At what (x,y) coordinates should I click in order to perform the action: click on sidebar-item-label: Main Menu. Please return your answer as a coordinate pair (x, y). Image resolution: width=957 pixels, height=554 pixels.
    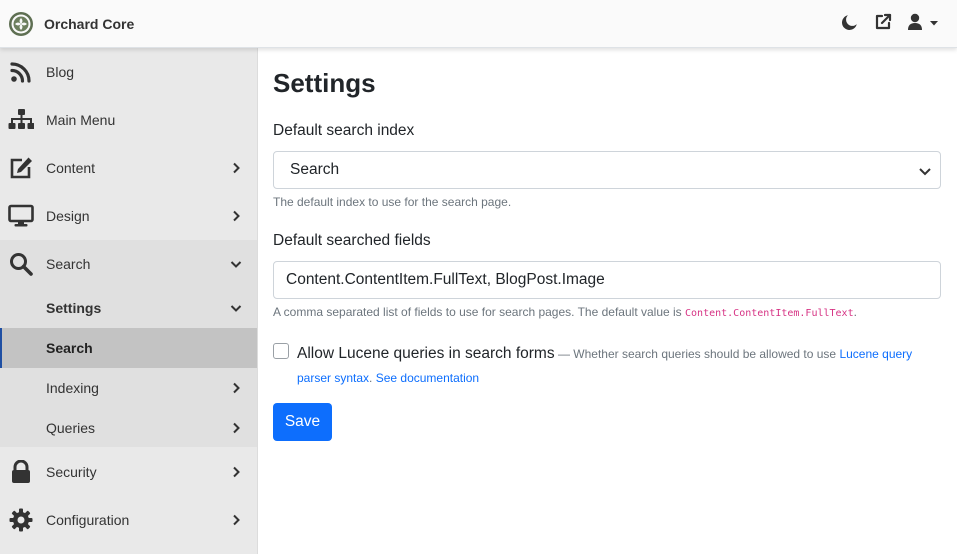
    Looking at the image, I should click on (81, 120).